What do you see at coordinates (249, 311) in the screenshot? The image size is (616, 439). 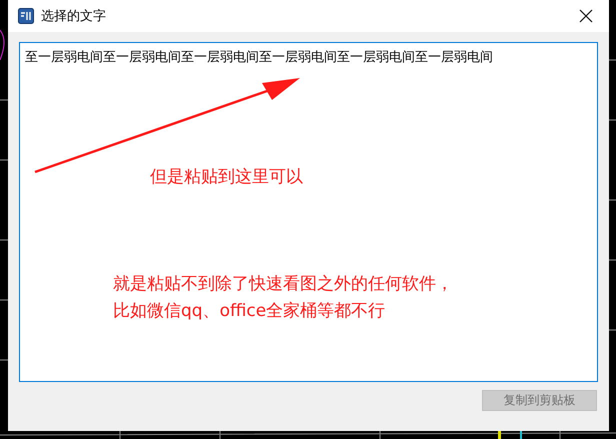 I see `annotation-text: 比如微信qq、office全家桶等都不行` at bounding box center [249, 311].